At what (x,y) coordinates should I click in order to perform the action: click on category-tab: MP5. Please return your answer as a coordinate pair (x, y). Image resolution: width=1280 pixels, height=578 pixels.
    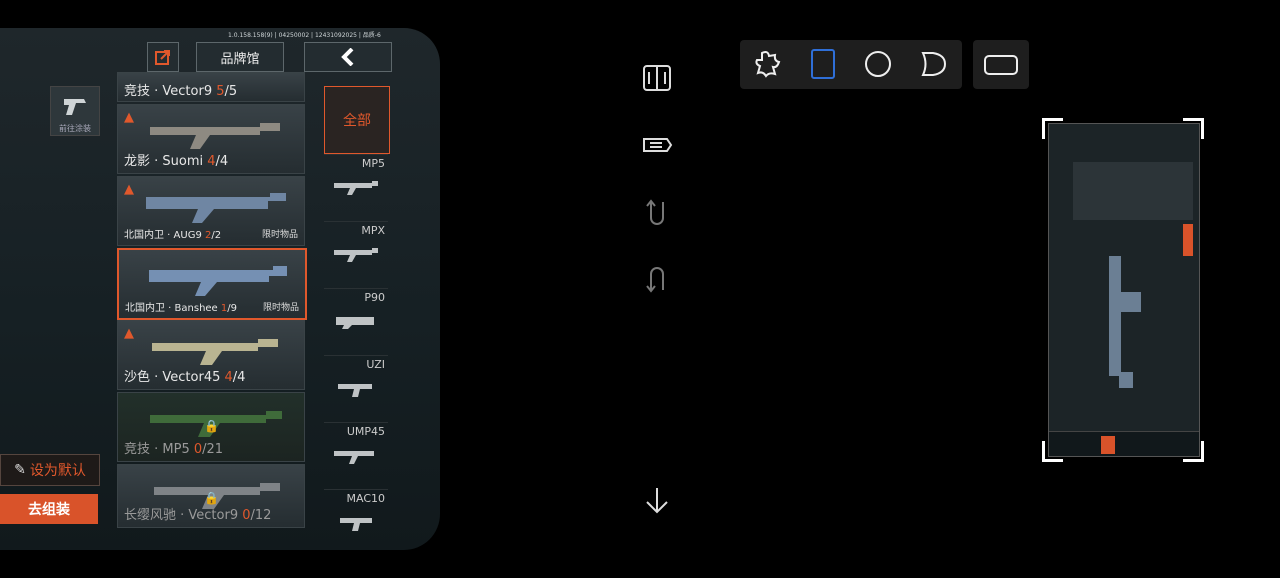
    Looking at the image, I should click on (356, 187).